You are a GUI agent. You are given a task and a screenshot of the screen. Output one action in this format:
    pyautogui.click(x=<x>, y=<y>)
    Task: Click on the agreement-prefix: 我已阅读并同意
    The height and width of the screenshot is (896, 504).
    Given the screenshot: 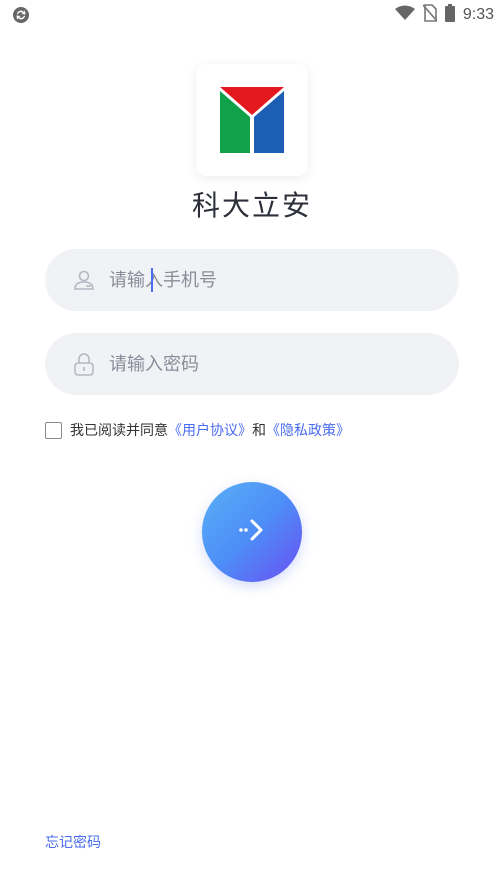 What is the action you would take?
    pyautogui.click(x=119, y=431)
    